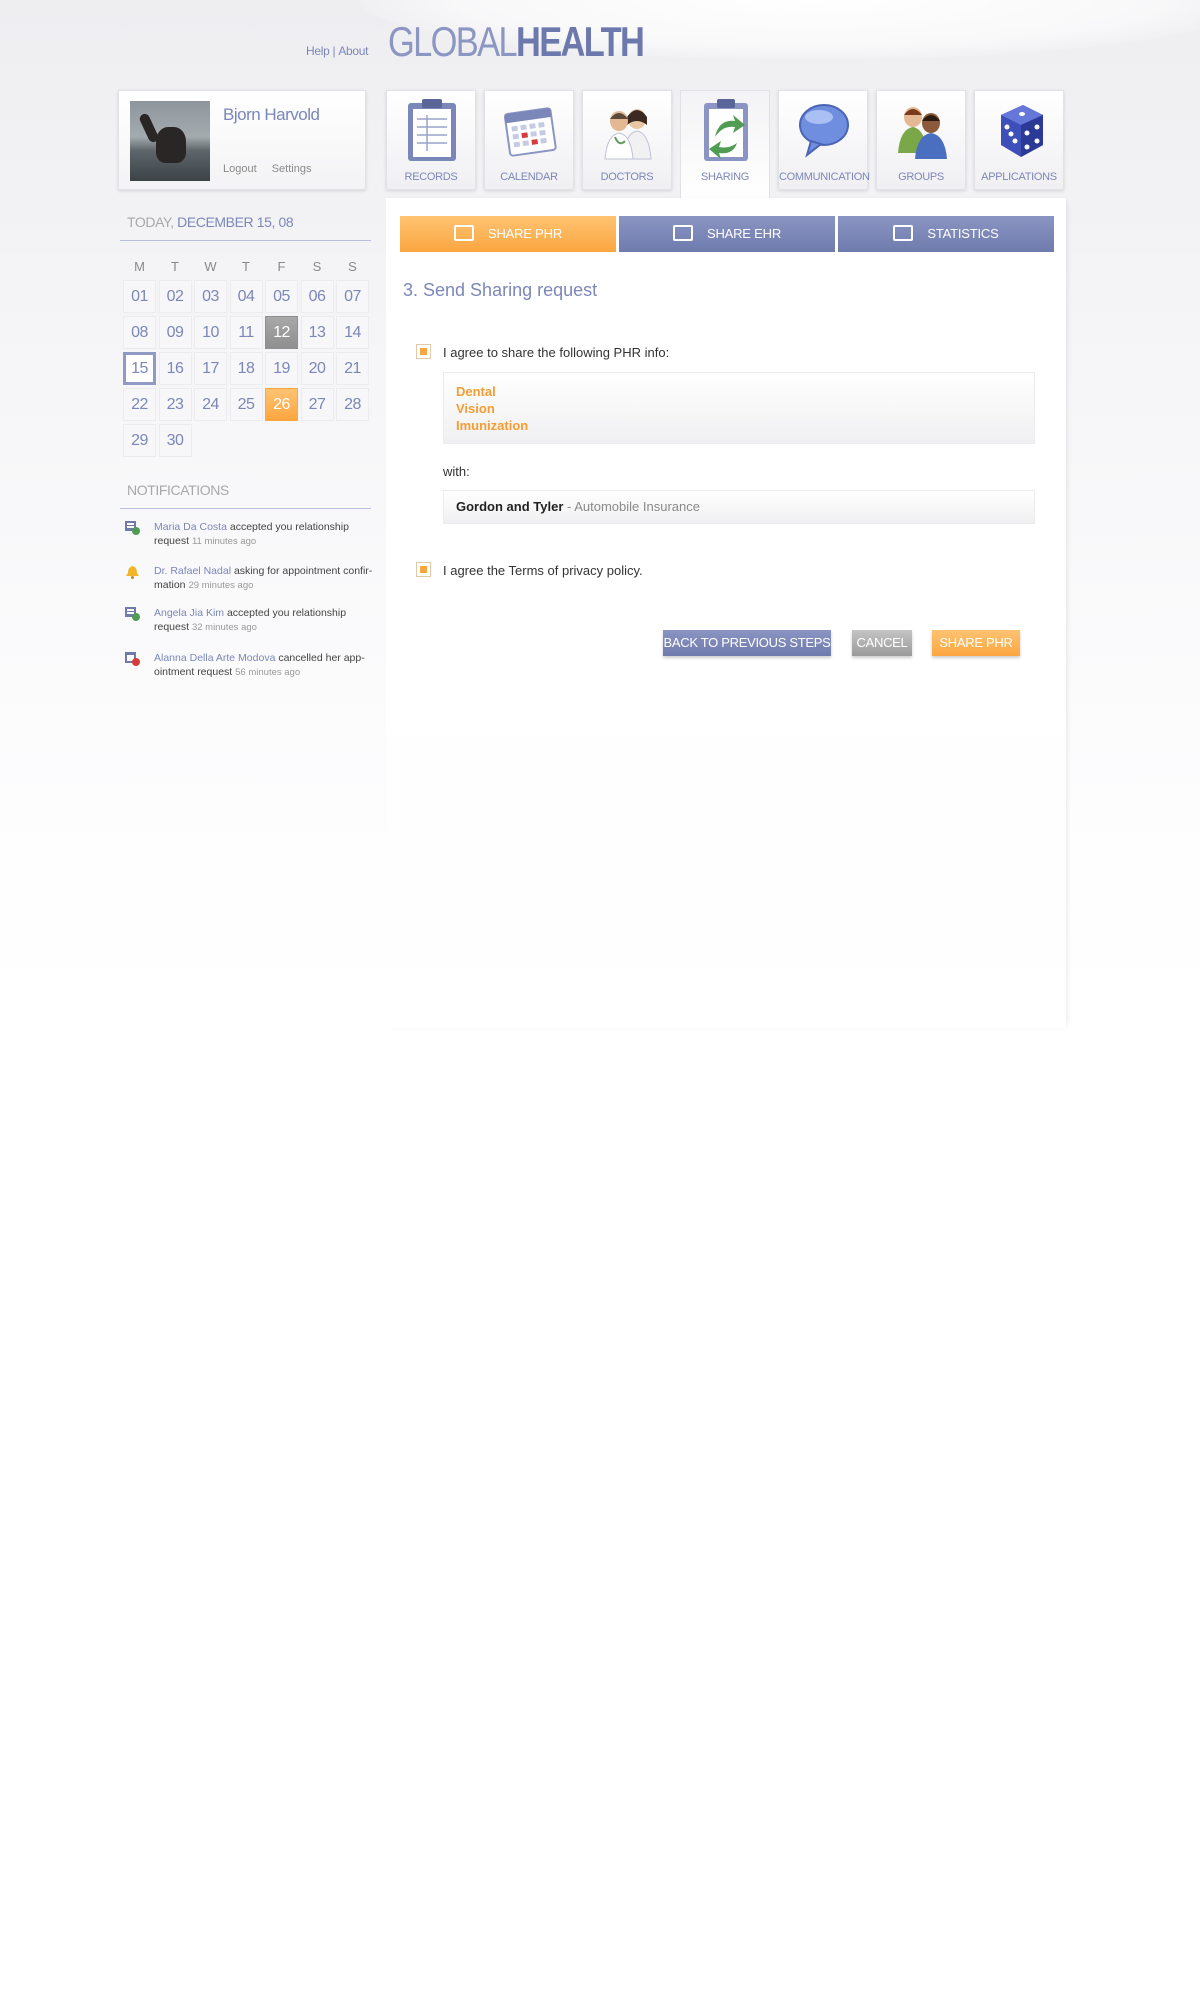  What do you see at coordinates (170, 141) in the screenshot?
I see `avatar` at bounding box center [170, 141].